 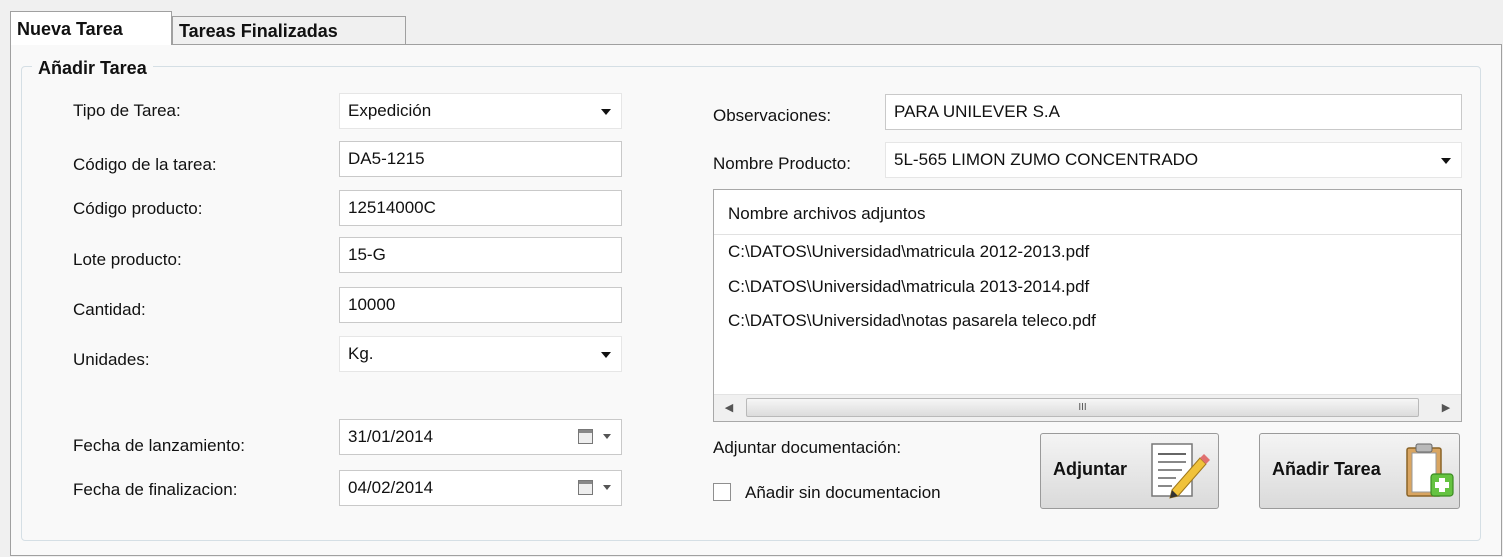 I want to click on nombre-producto-label: Nombre Producto:, so click(x=782, y=163).